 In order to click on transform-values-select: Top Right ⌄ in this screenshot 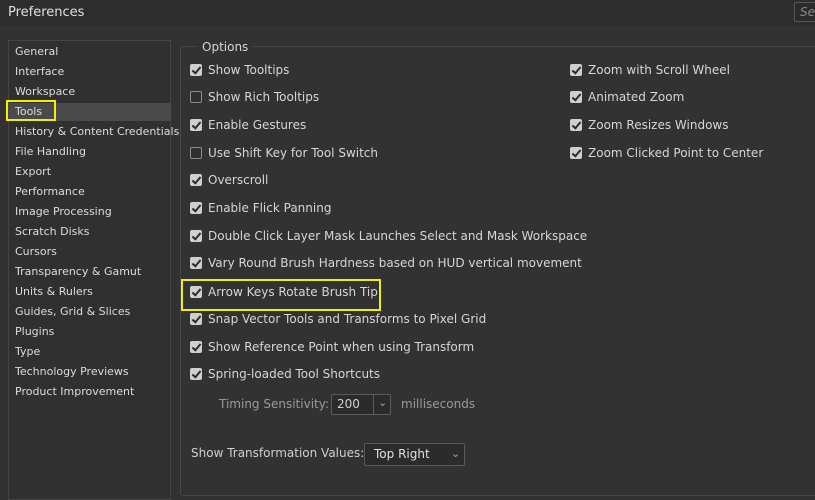, I will do `click(414, 454)`.